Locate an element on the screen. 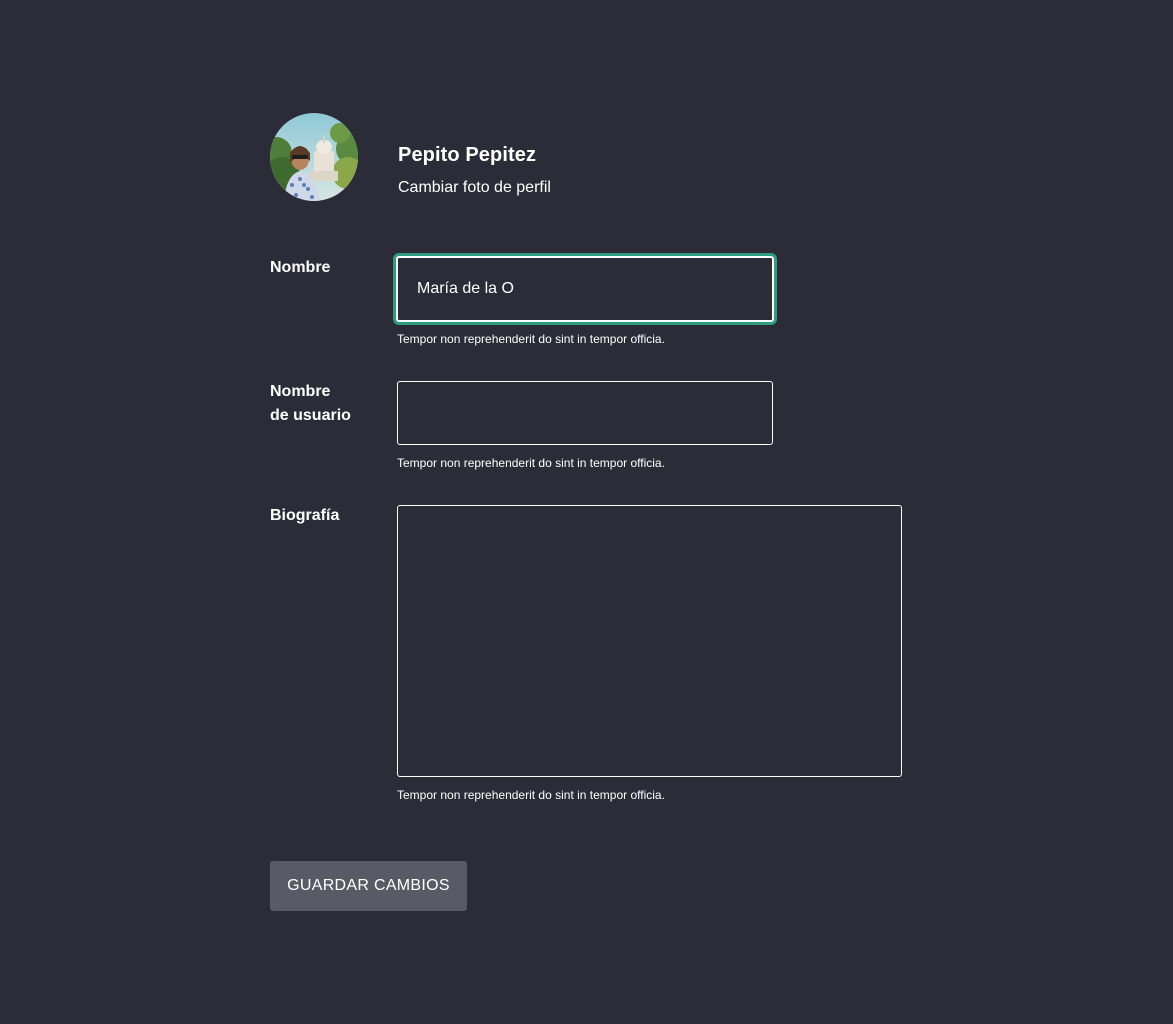  usuario-label: Nombre de usuario is located at coordinates (325, 404).